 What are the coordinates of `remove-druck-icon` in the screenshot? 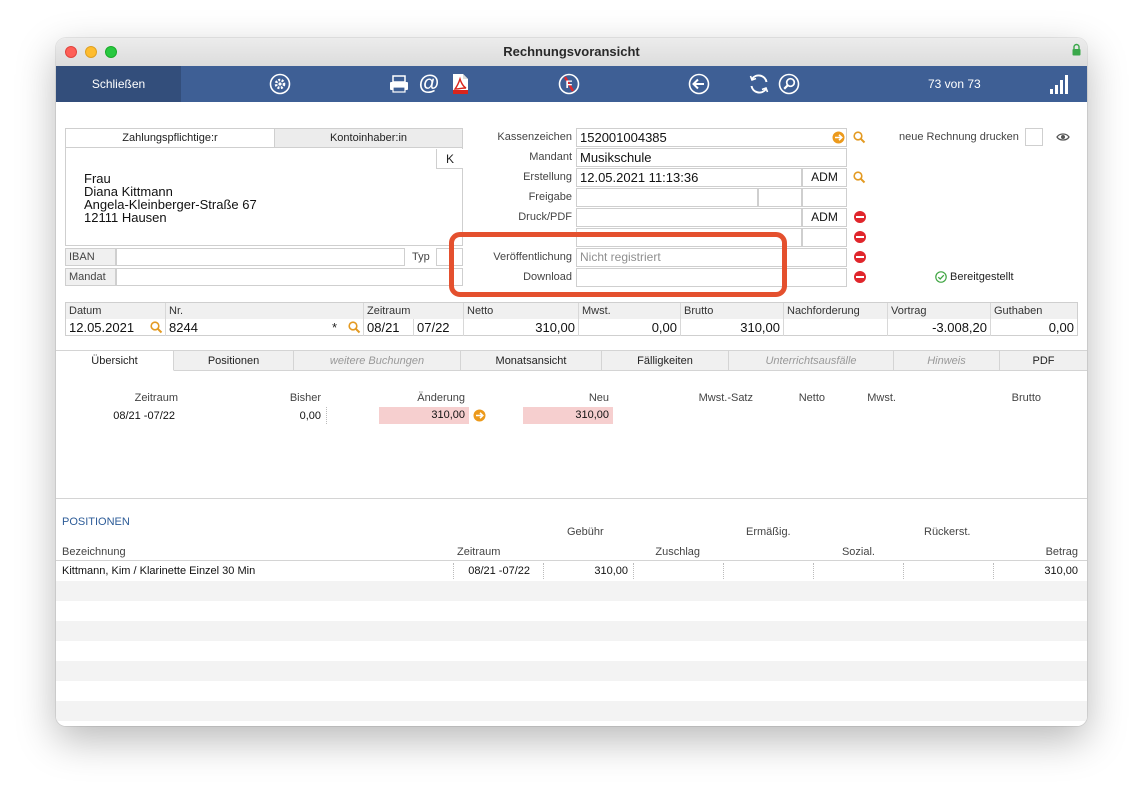 It's located at (860, 217).